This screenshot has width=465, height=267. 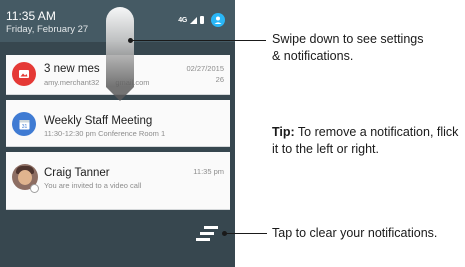 I want to click on profile-icon, so click(x=218, y=20).